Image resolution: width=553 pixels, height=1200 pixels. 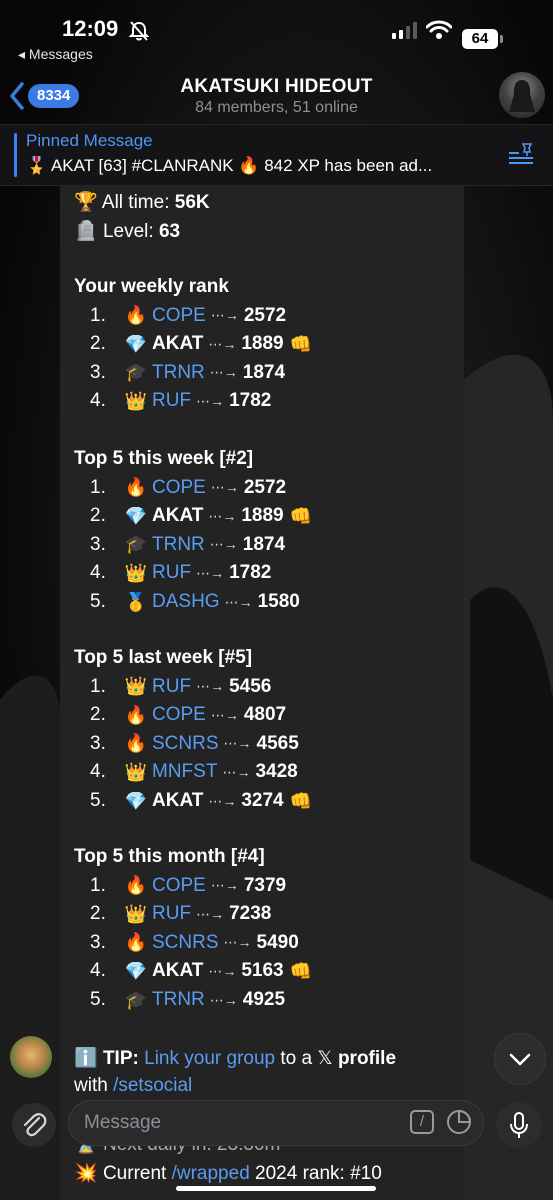 I want to click on rank-row: 2. 🔥 COPE ⋯→ 4807, so click(x=188, y=715).